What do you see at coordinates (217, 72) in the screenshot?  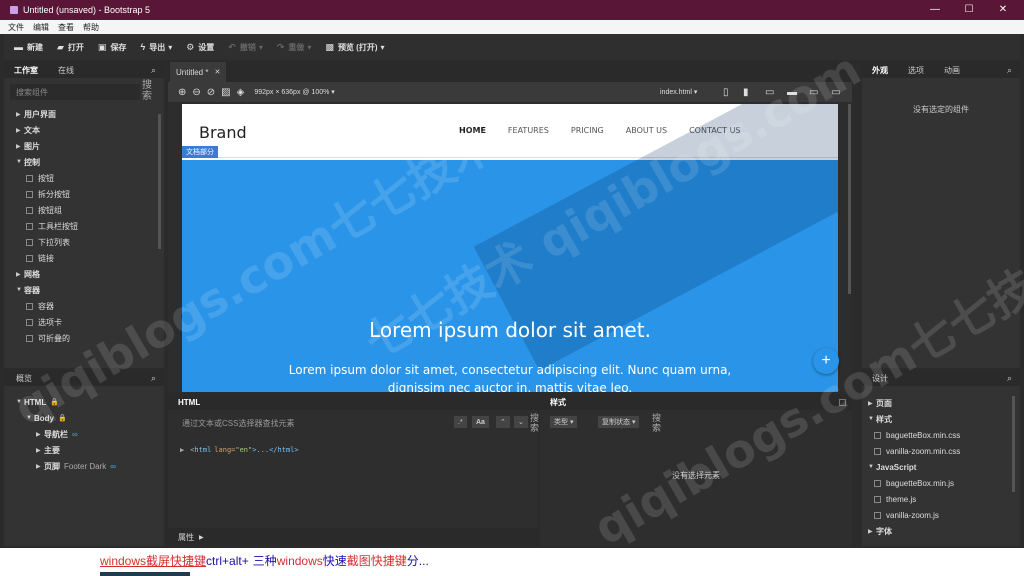 I see `close-icon: ✕` at bounding box center [217, 72].